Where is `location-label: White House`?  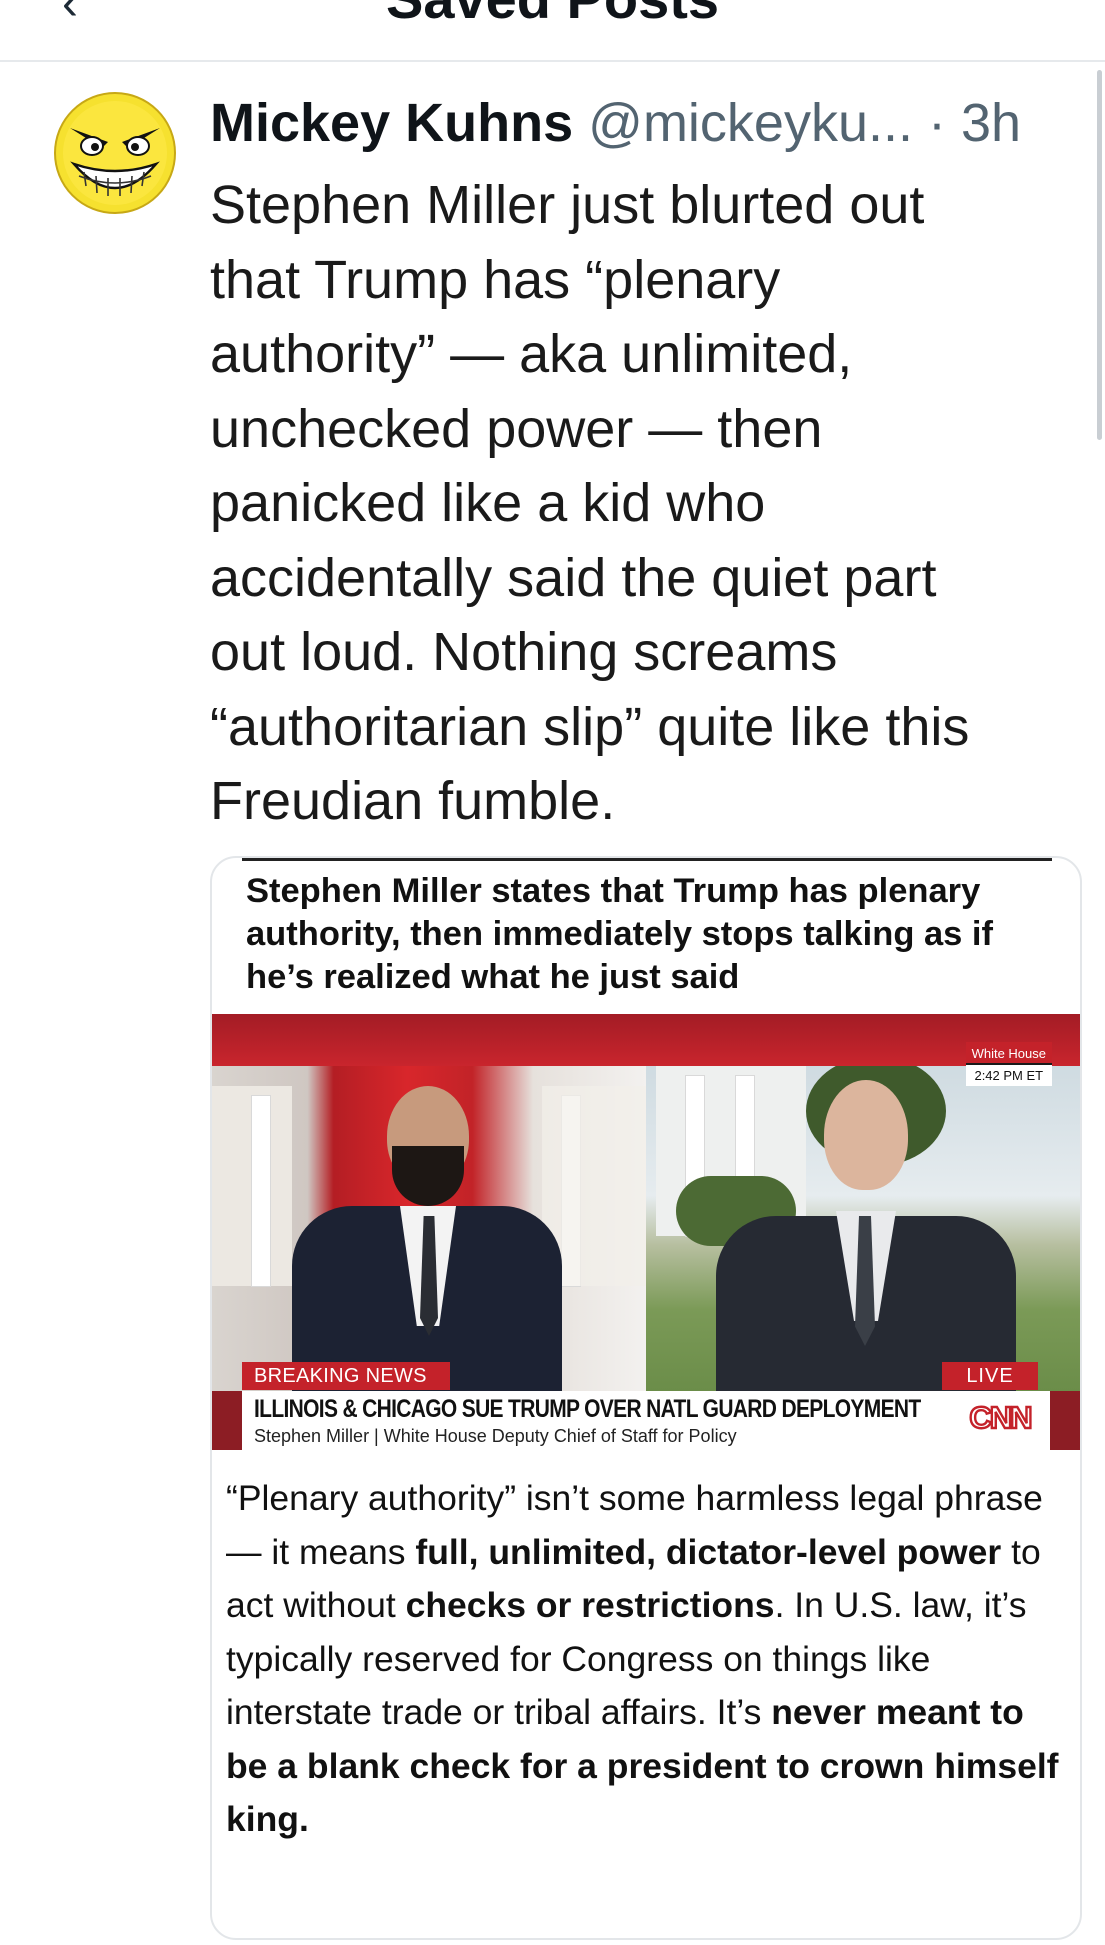 location-label: White House is located at coordinates (1008, 1052).